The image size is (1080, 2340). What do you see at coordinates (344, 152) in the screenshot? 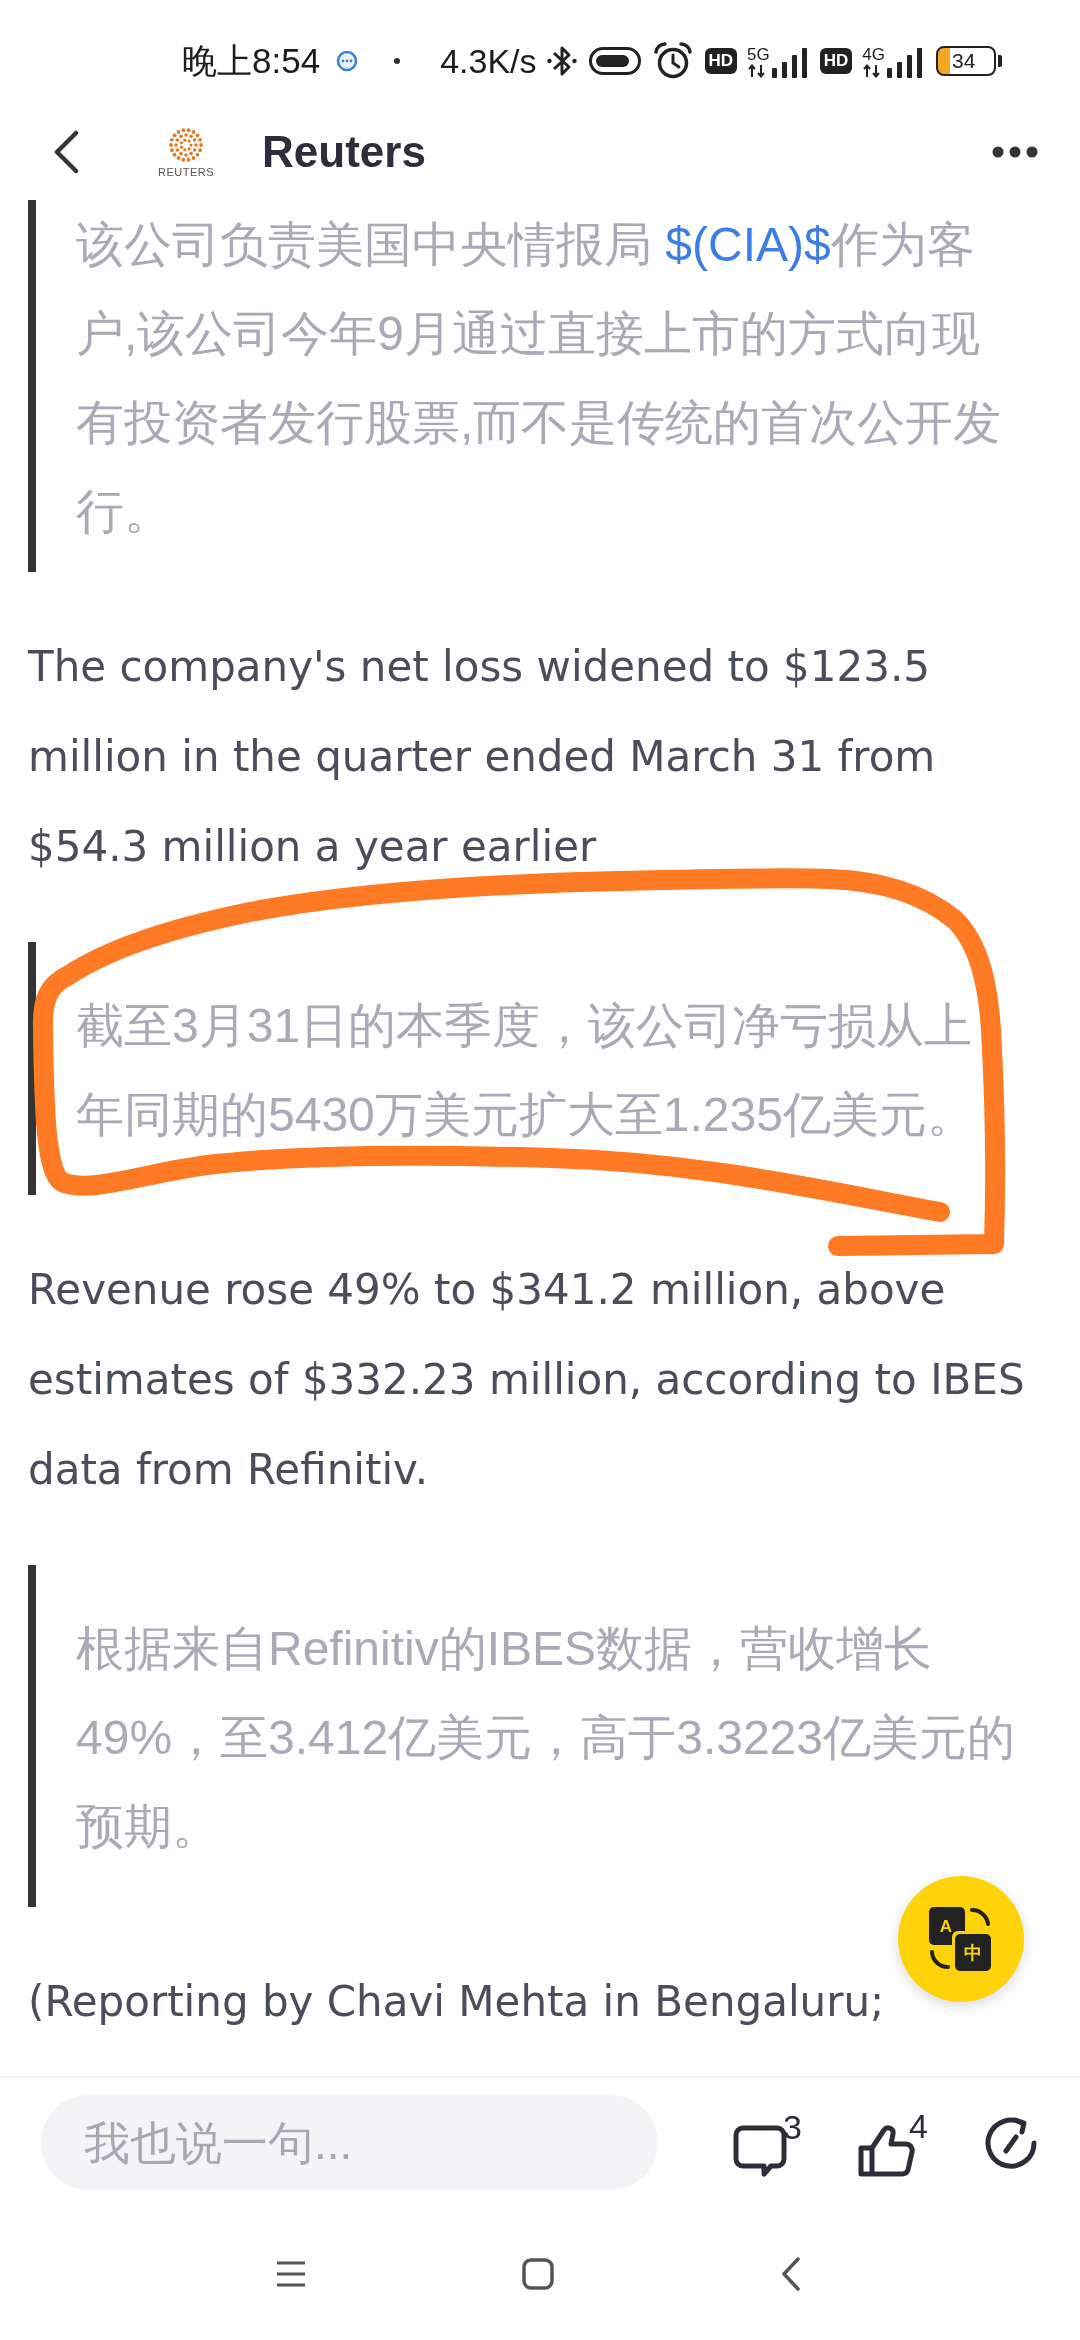
I see `page-title: Reuters` at bounding box center [344, 152].